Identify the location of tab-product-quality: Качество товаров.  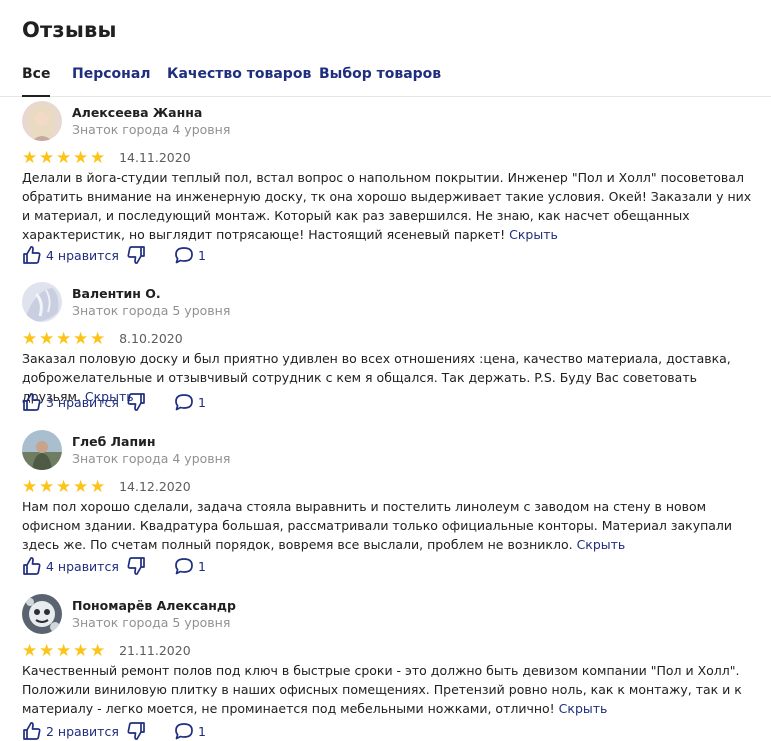
(239, 81).